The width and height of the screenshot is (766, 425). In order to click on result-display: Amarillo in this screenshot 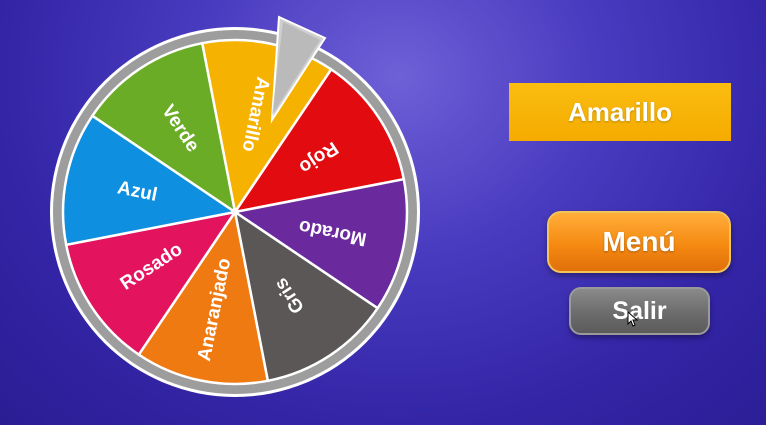, I will do `click(620, 112)`.